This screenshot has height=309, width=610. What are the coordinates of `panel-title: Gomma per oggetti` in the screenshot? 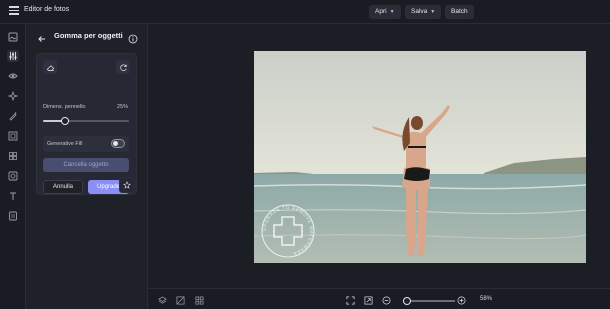 It's located at (88, 35).